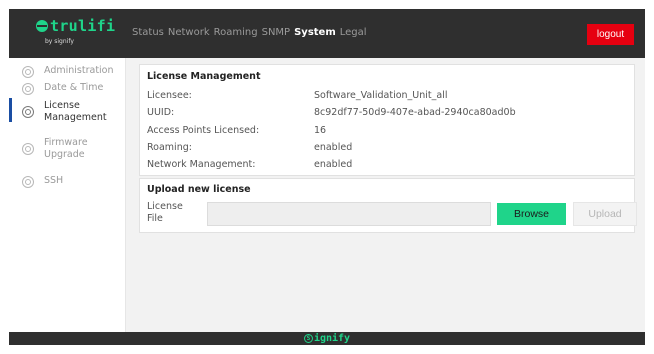 The image size is (654, 354). Describe the element at coordinates (74, 87) in the screenshot. I see `sidebar-item-label: Date & Time` at that location.